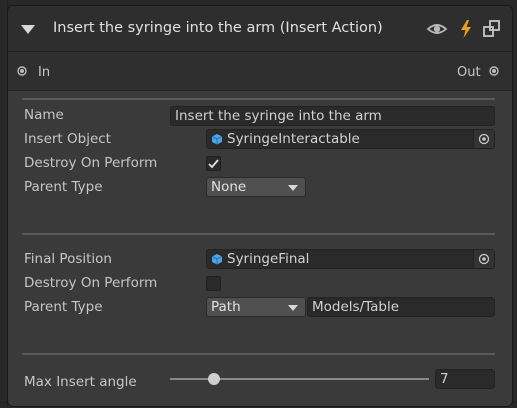  I want to click on path-field: Models/Table, so click(401, 307).